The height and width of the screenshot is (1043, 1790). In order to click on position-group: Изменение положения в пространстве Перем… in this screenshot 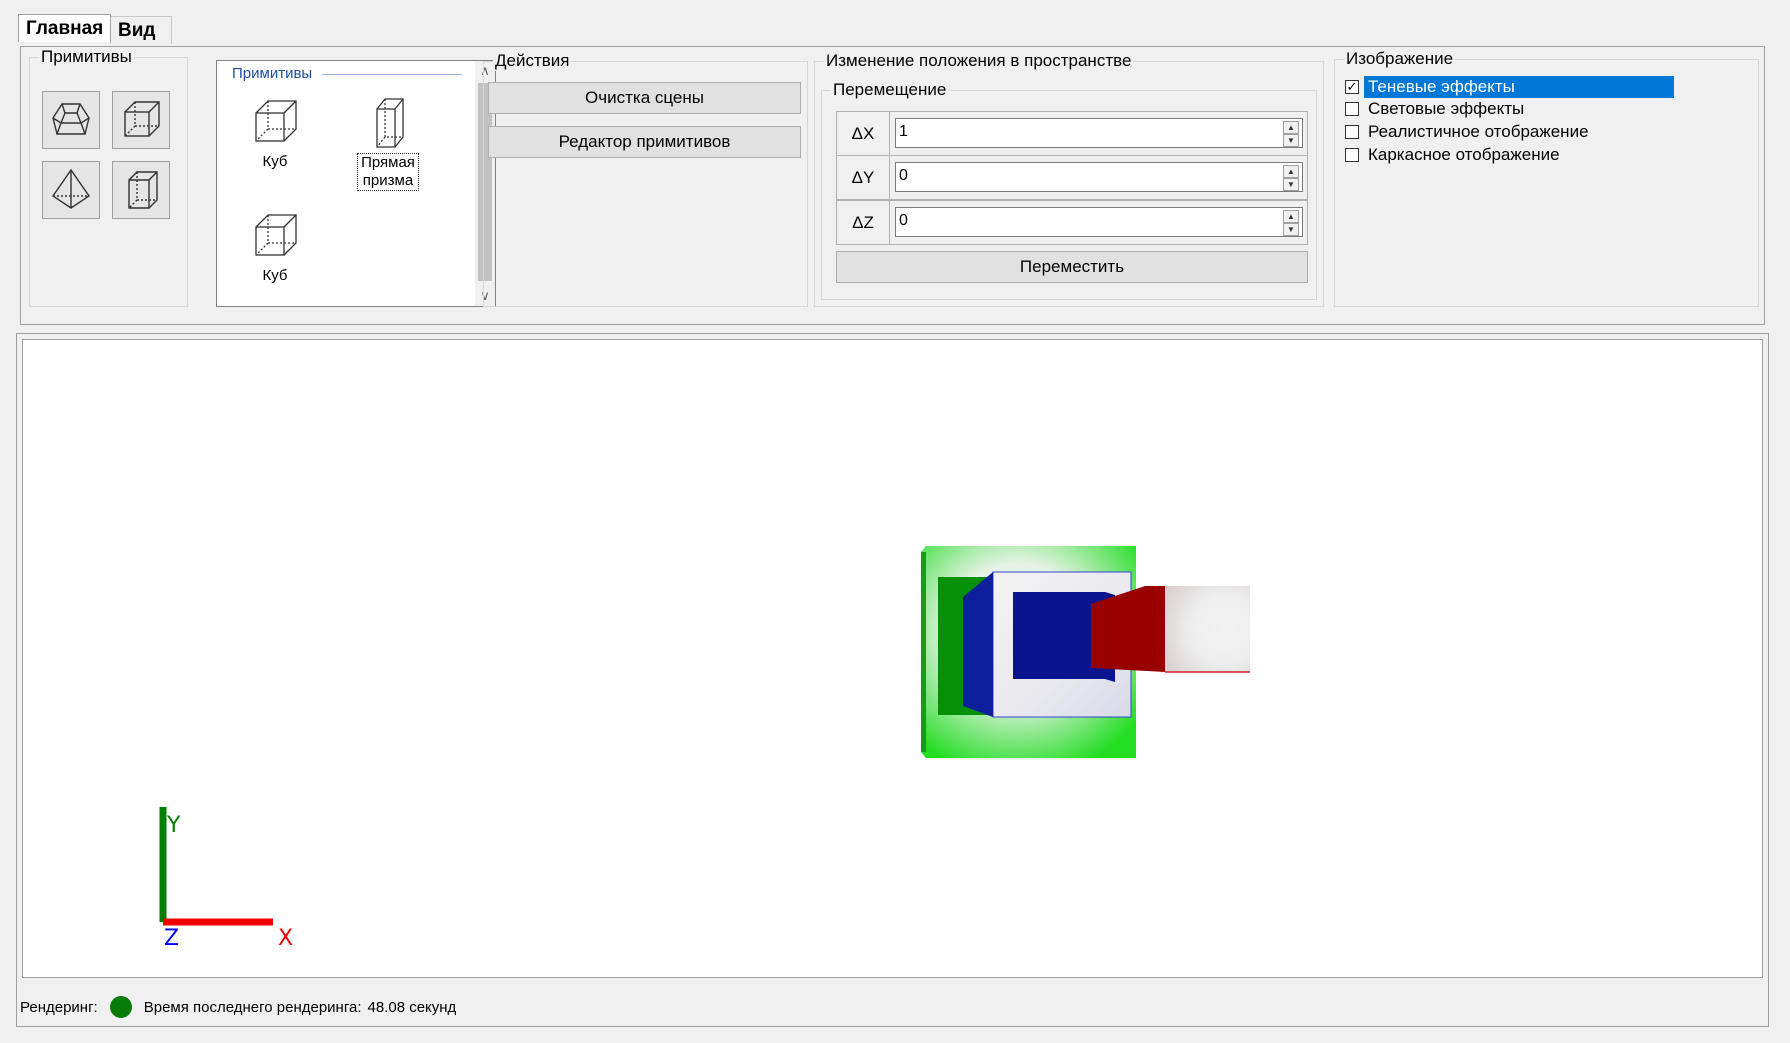, I will do `click(1069, 179)`.